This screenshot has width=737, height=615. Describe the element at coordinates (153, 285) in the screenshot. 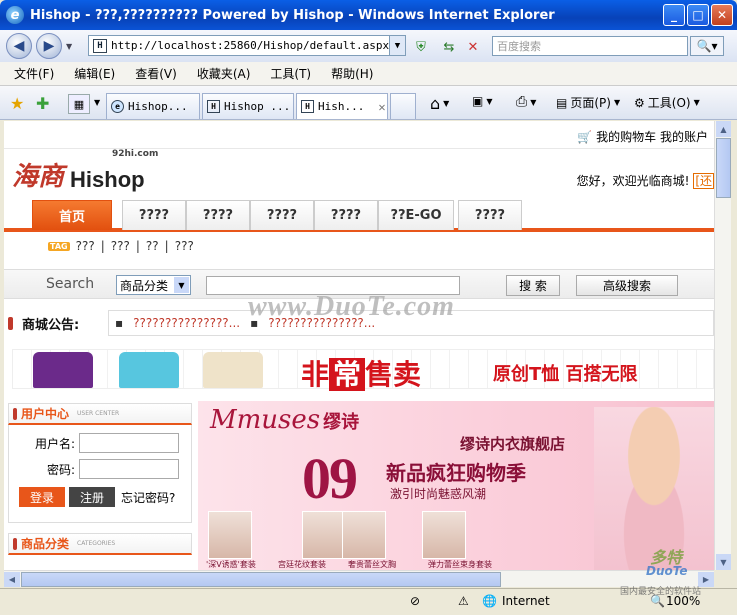

I see `category-select: 商品分类 ▼` at that location.